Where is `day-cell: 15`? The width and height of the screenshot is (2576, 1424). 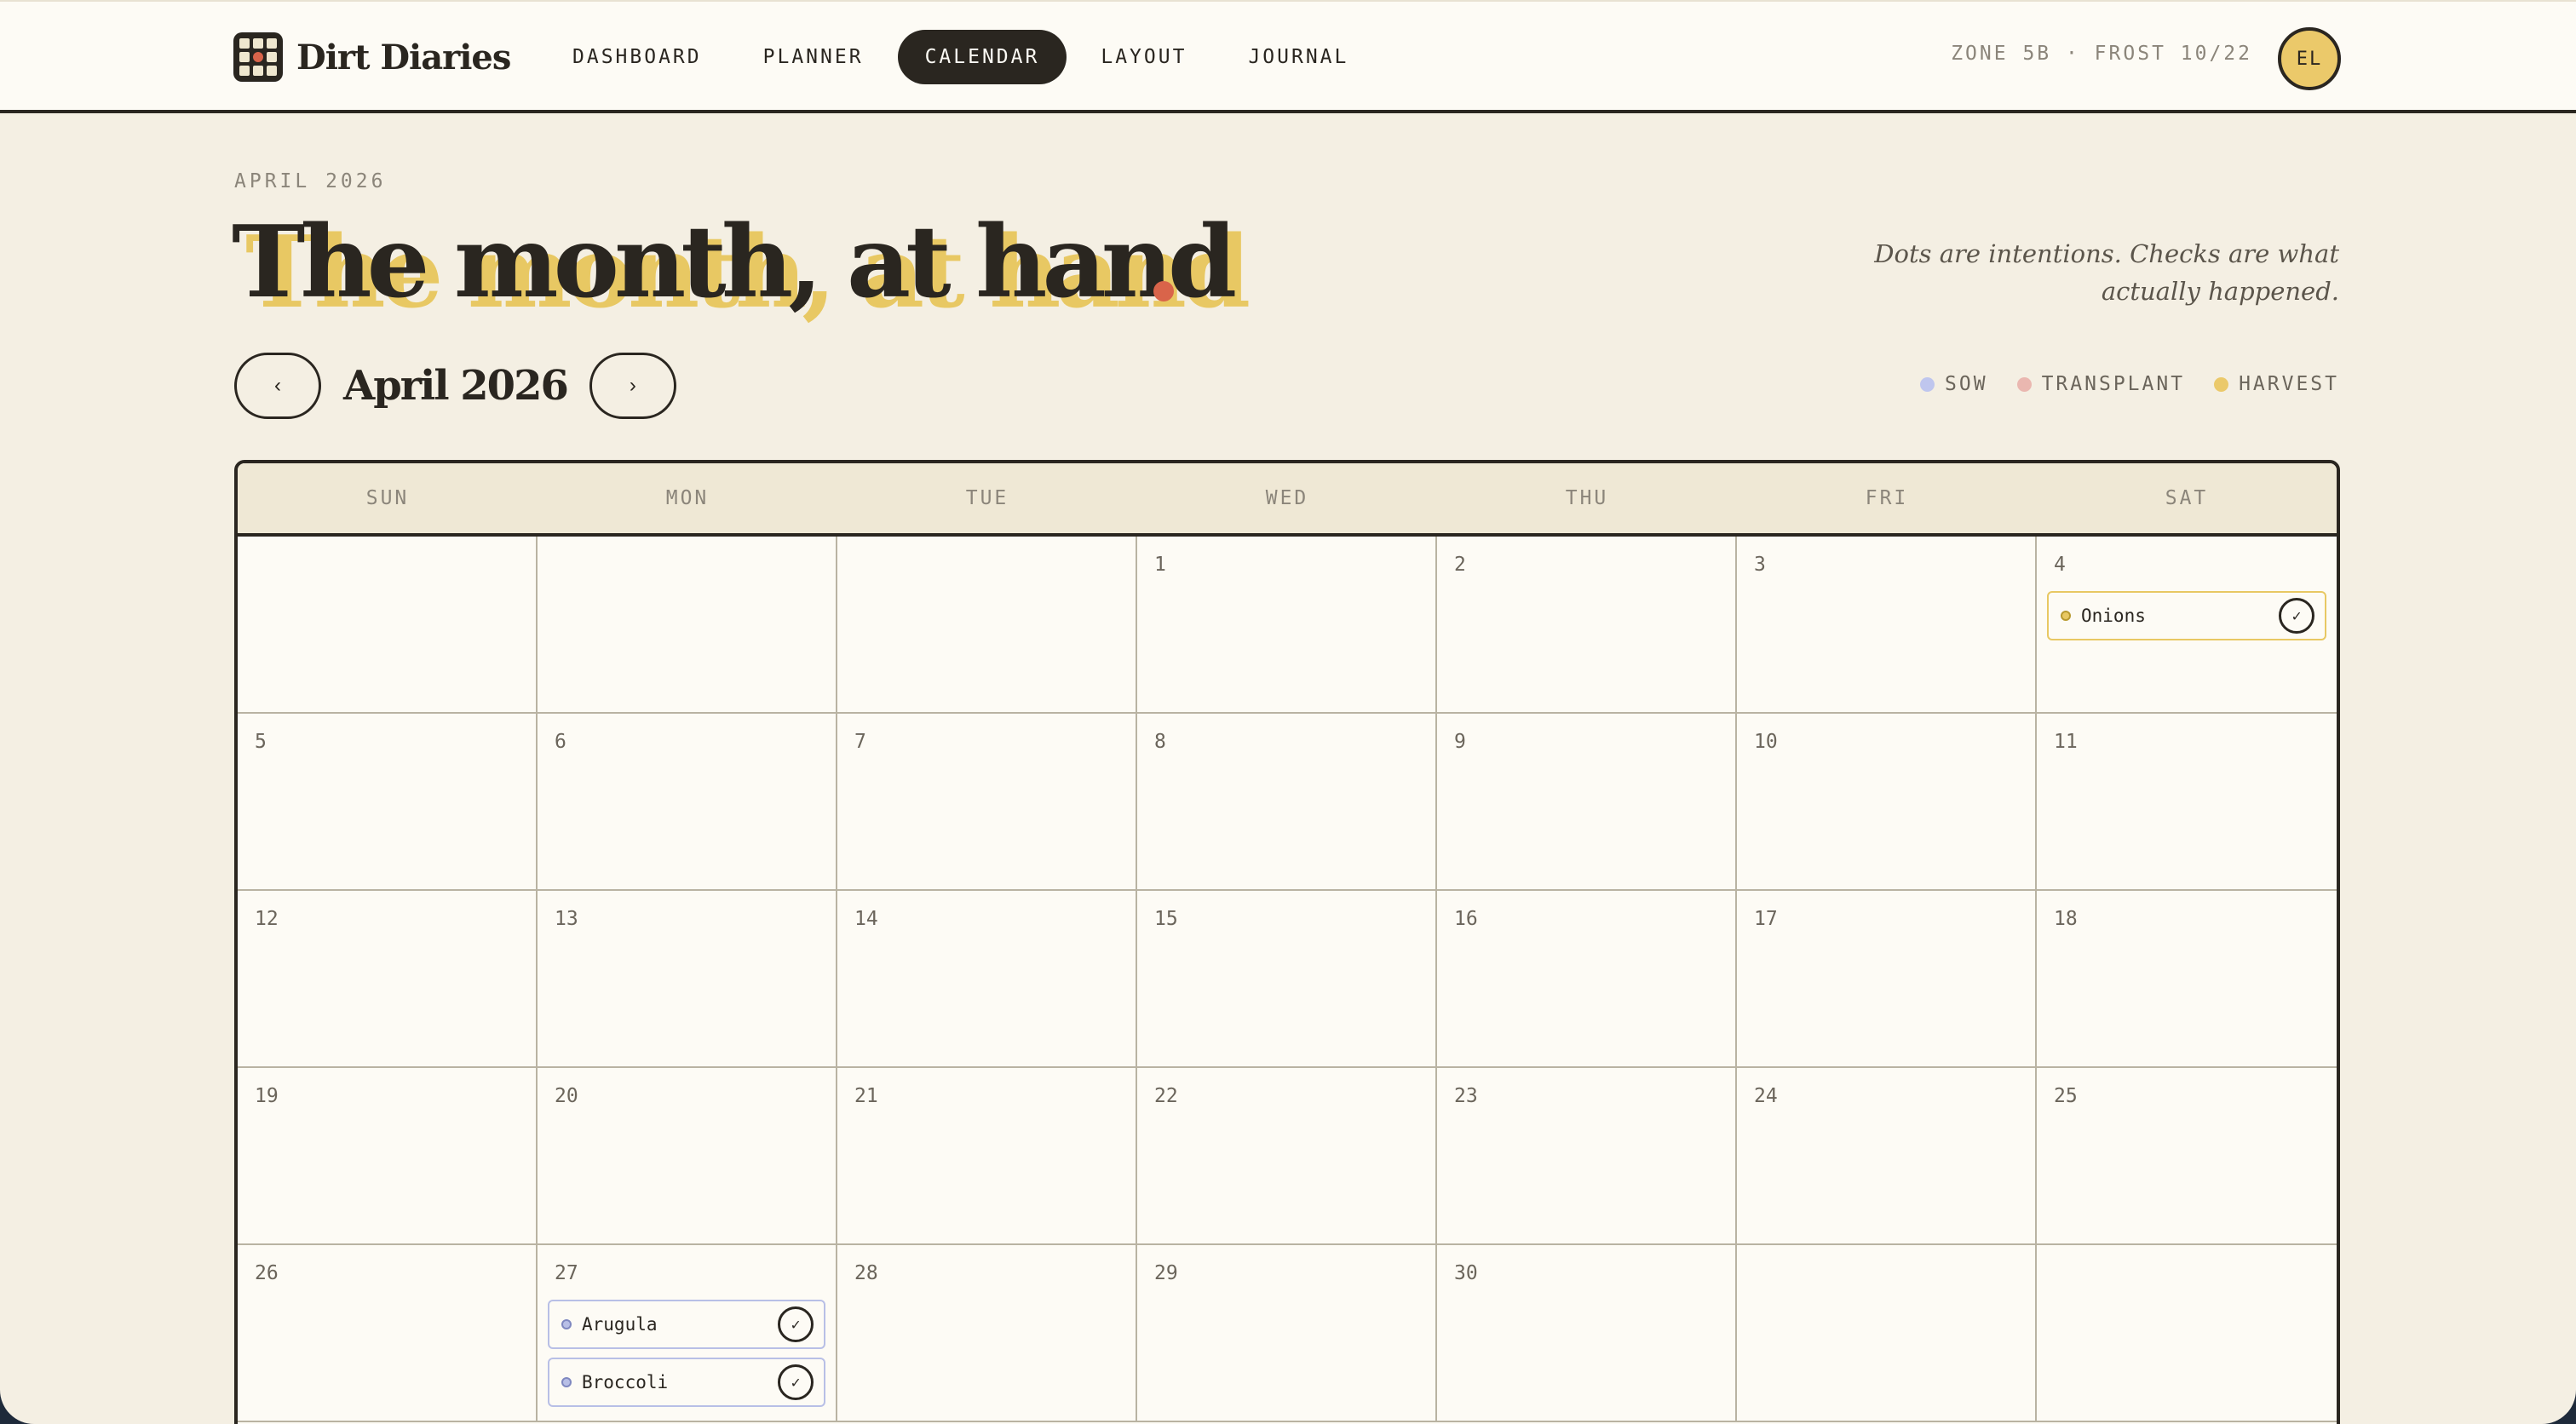 day-cell: 15 is located at coordinates (1287, 980).